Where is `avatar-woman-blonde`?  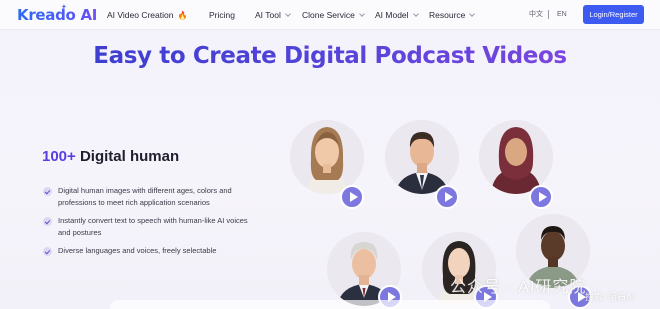
avatar-woman-blonde is located at coordinates (327, 157).